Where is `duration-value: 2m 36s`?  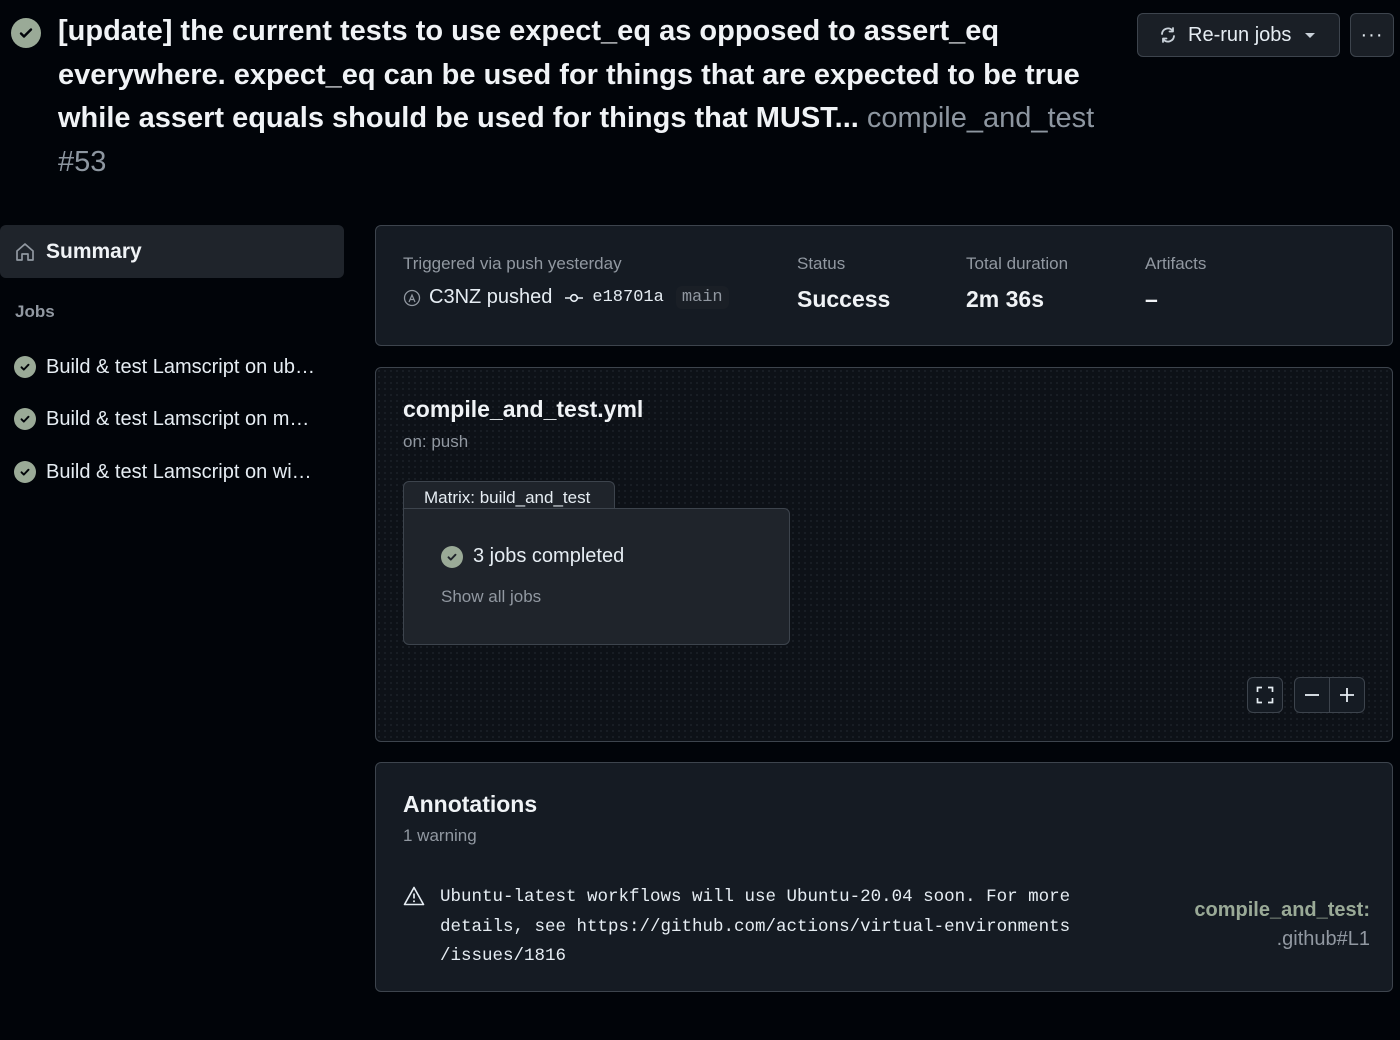 duration-value: 2m 36s is located at coordinates (1005, 299).